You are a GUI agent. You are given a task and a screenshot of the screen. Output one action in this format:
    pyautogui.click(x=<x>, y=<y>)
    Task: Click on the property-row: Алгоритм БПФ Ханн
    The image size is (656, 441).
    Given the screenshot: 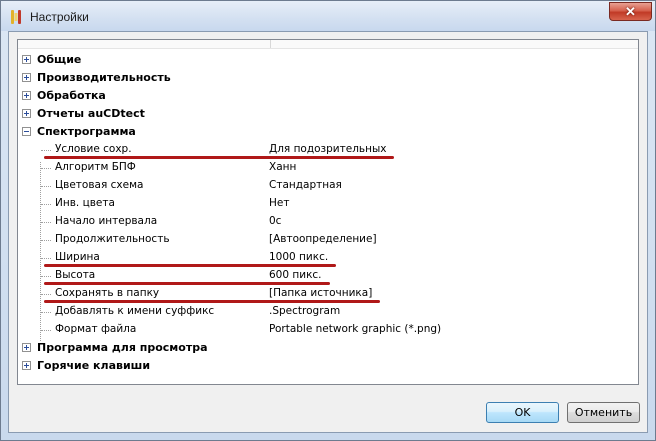 What is the action you would take?
    pyautogui.click(x=328, y=168)
    